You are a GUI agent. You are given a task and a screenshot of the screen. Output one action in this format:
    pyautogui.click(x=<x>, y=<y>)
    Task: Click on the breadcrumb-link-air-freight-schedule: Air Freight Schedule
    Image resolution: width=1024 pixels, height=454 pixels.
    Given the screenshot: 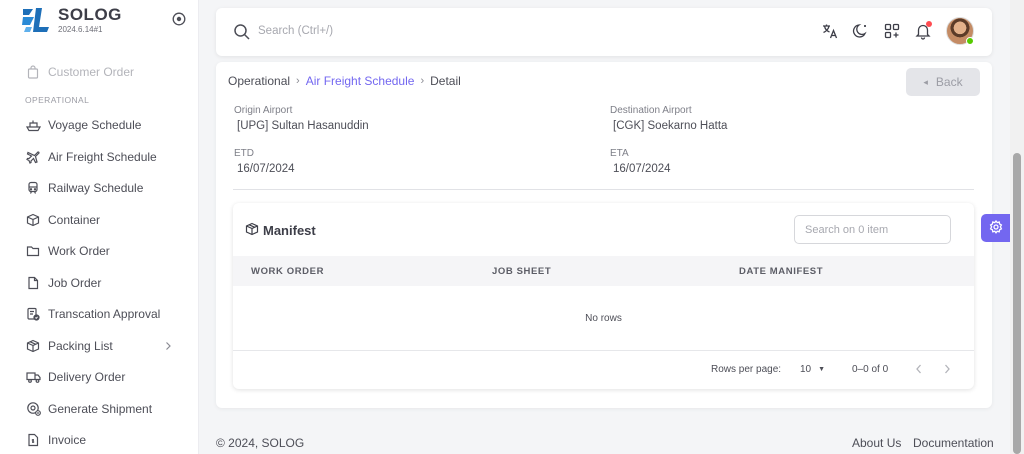 What is the action you would take?
    pyautogui.click(x=360, y=81)
    